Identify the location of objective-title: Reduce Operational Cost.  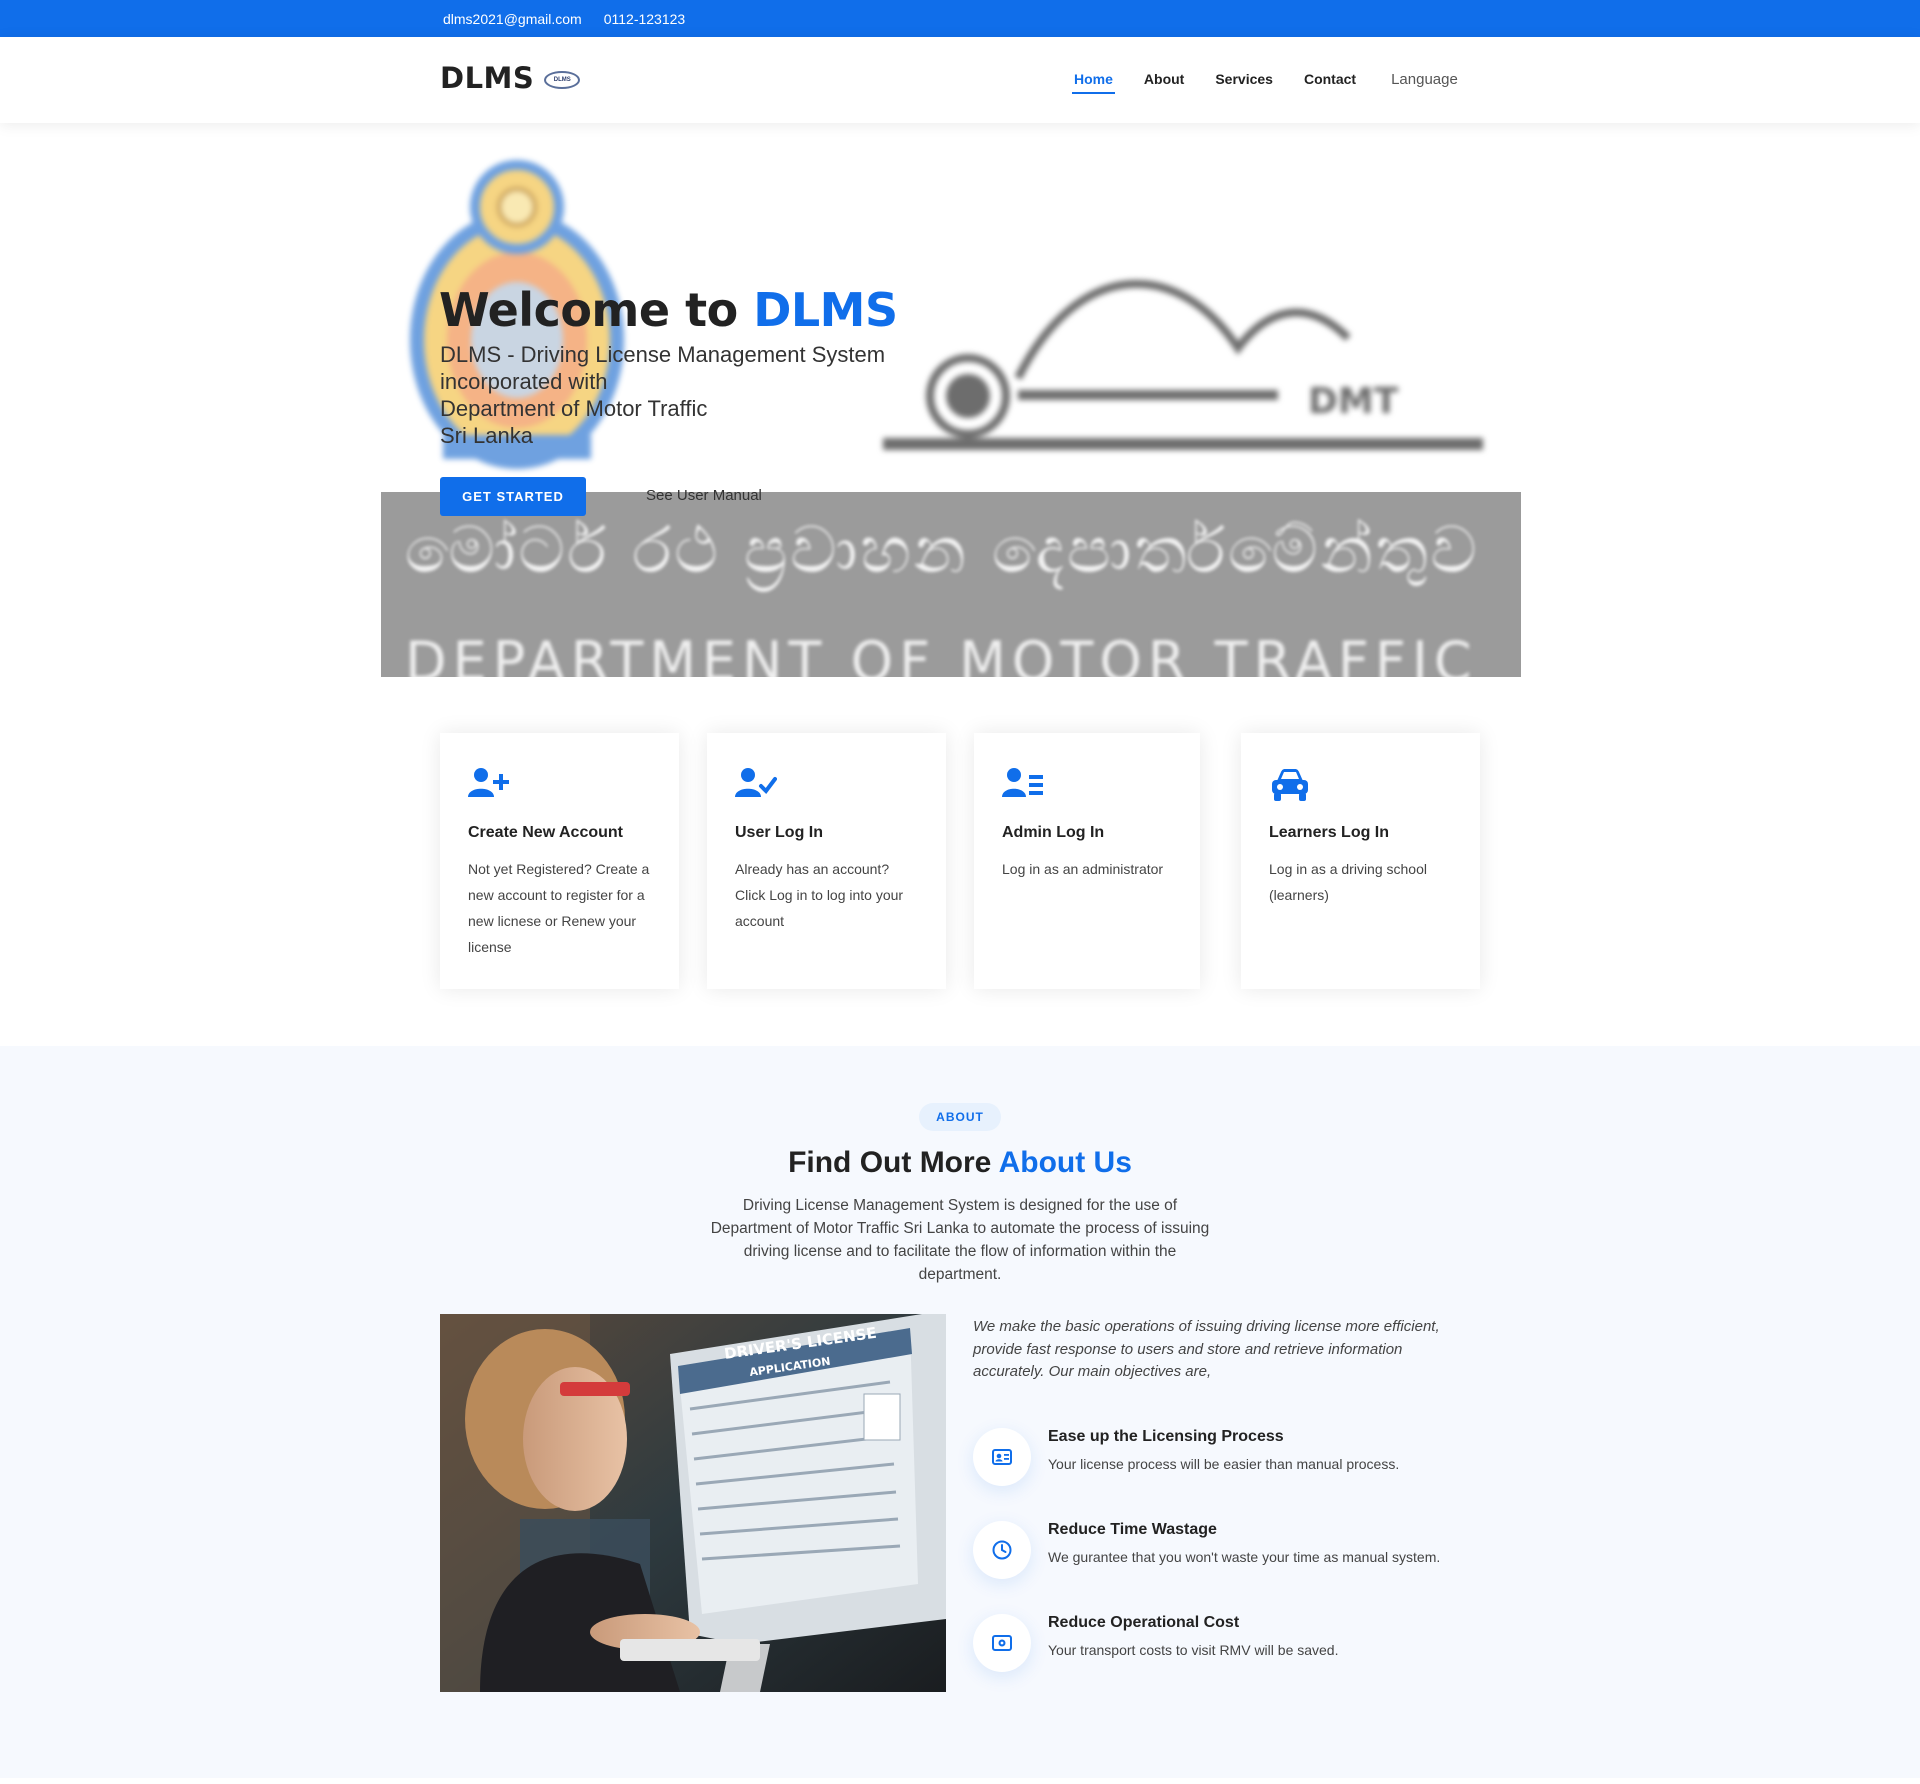
(1144, 1622).